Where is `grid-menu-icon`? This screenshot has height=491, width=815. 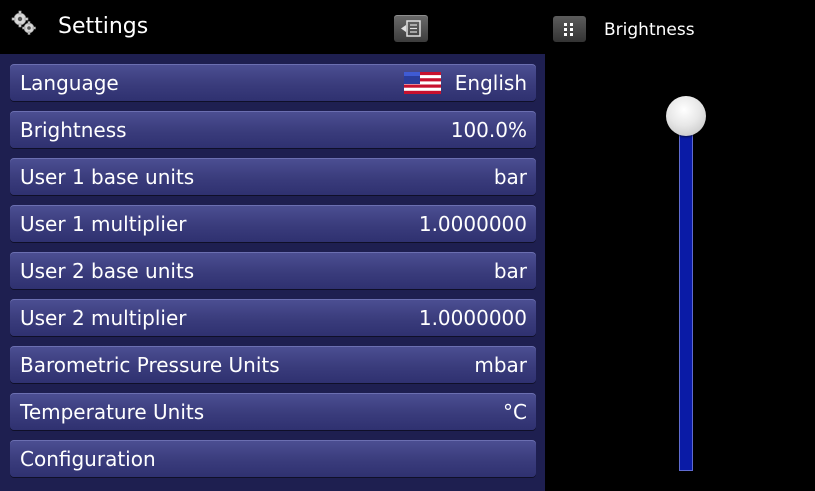 grid-menu-icon is located at coordinates (568, 29).